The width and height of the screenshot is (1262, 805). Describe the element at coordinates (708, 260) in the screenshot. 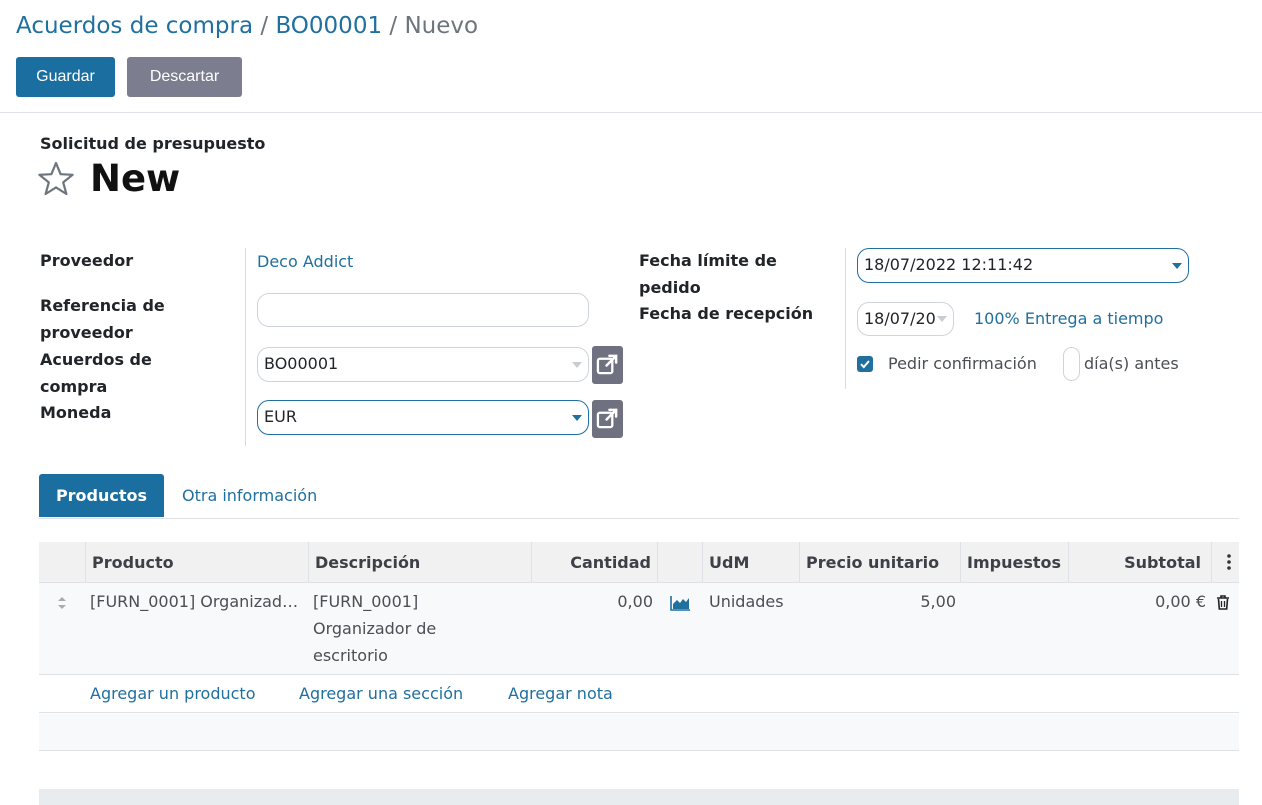

I see `deadline-label-line1: Fecha límite de` at that location.